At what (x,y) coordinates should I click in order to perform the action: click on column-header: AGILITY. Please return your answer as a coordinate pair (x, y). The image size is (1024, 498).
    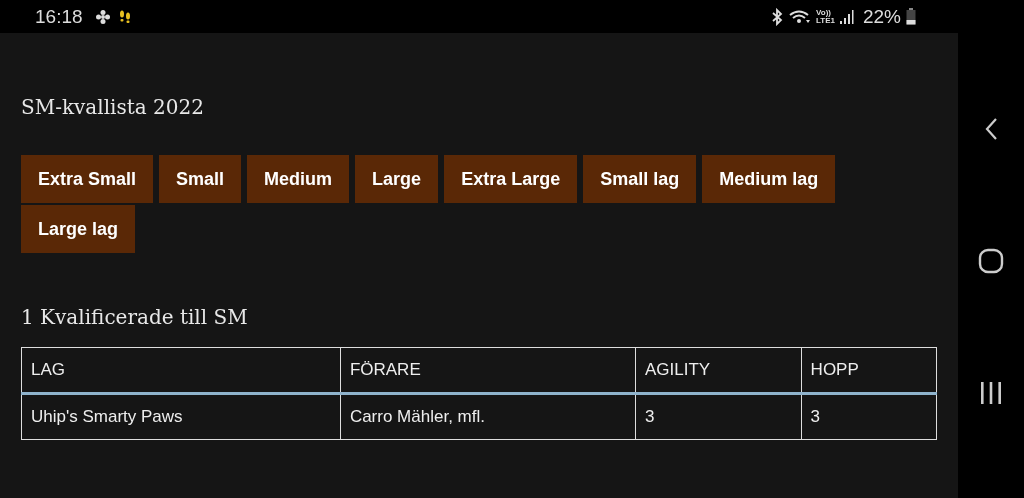
    Looking at the image, I should click on (718, 370).